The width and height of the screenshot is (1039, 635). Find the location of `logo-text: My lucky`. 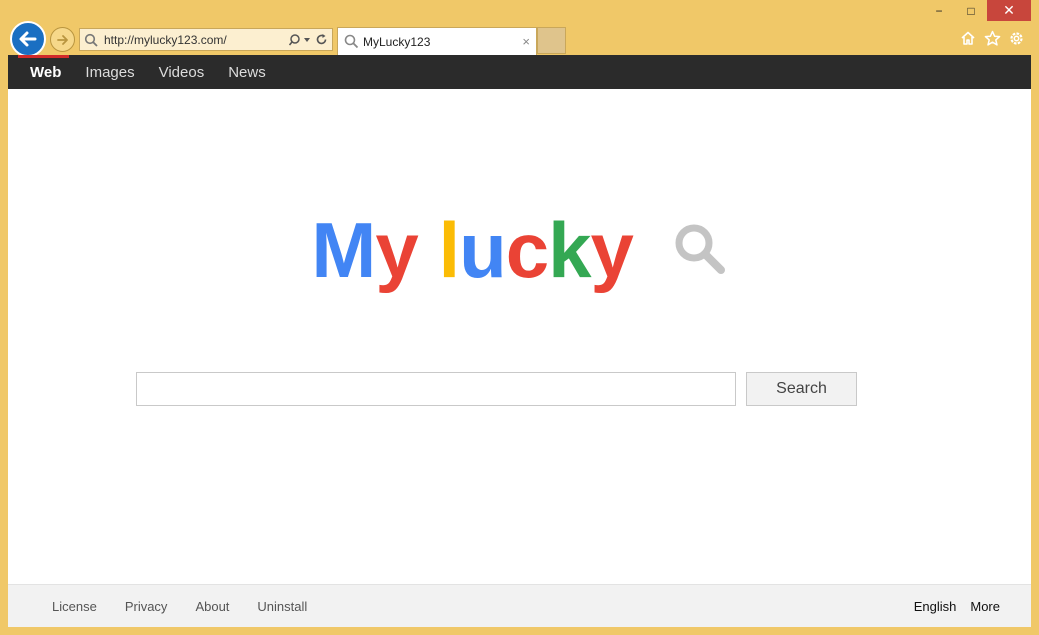

logo-text: My lucky is located at coordinates (472, 250).